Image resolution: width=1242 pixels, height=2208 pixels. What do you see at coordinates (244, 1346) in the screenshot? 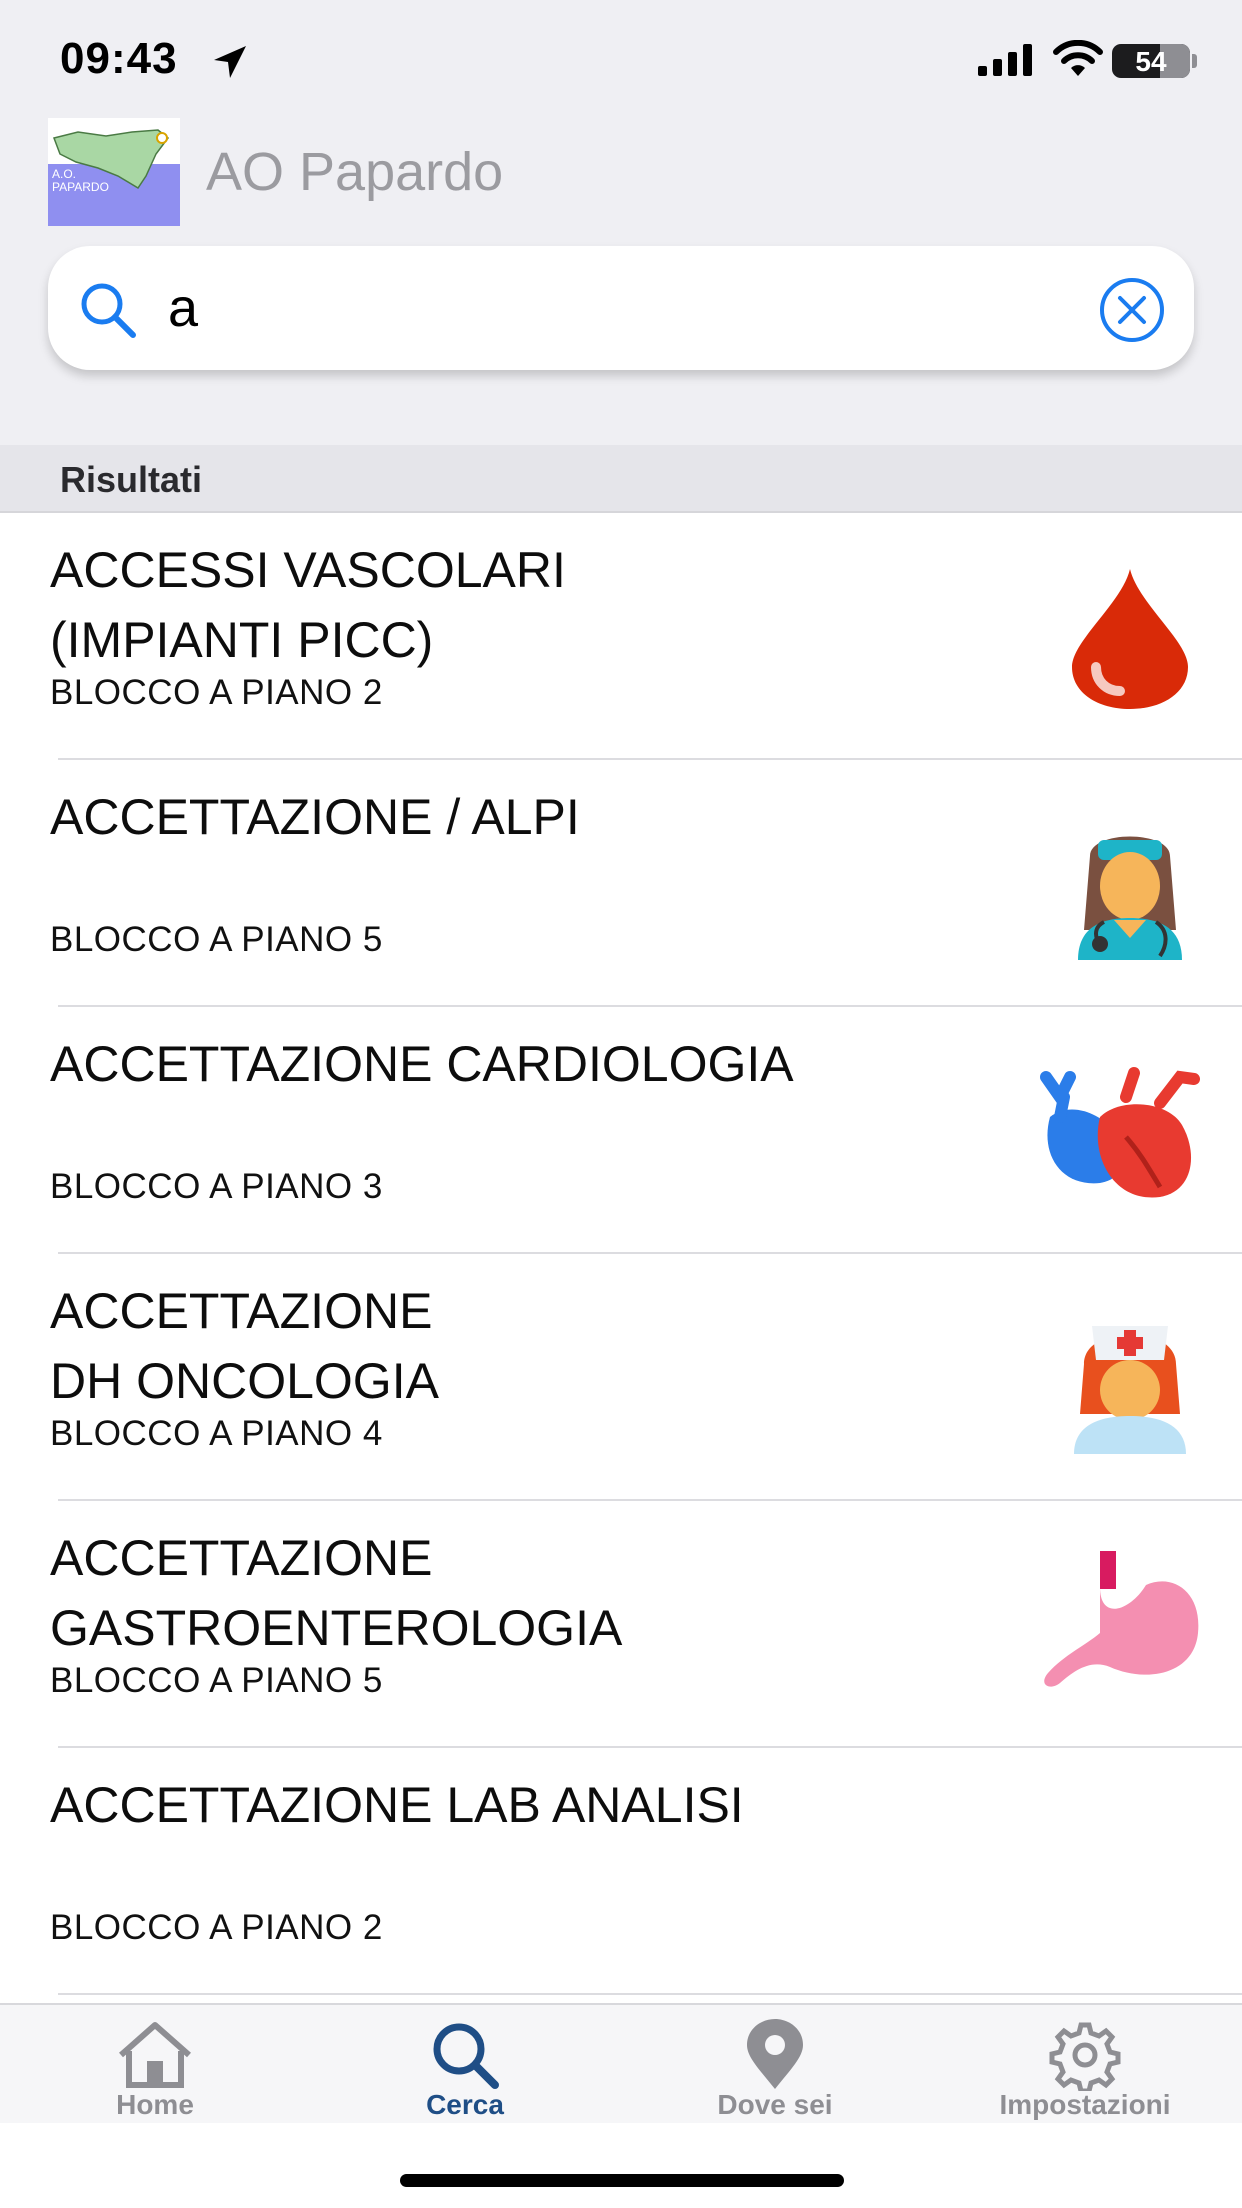
I see `item-title: ACCETTAZIONE DH ONCOLOGIA` at bounding box center [244, 1346].